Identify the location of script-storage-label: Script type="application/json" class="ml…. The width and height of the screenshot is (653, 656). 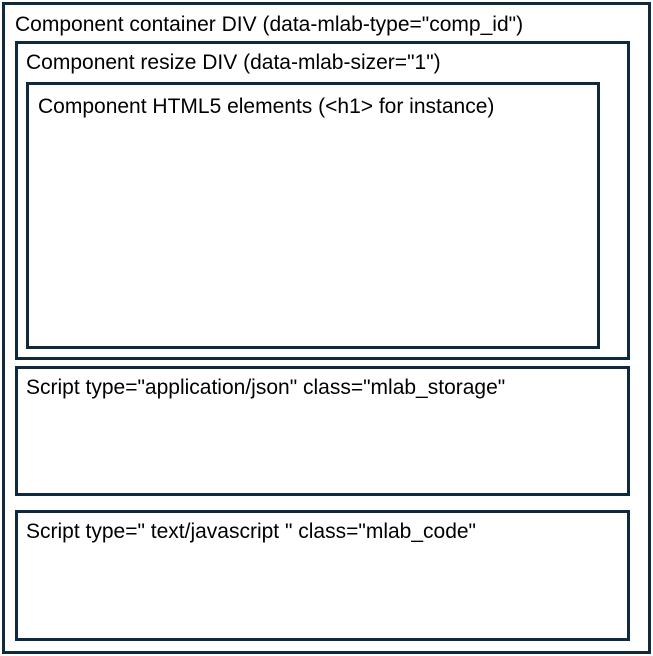
(266, 387).